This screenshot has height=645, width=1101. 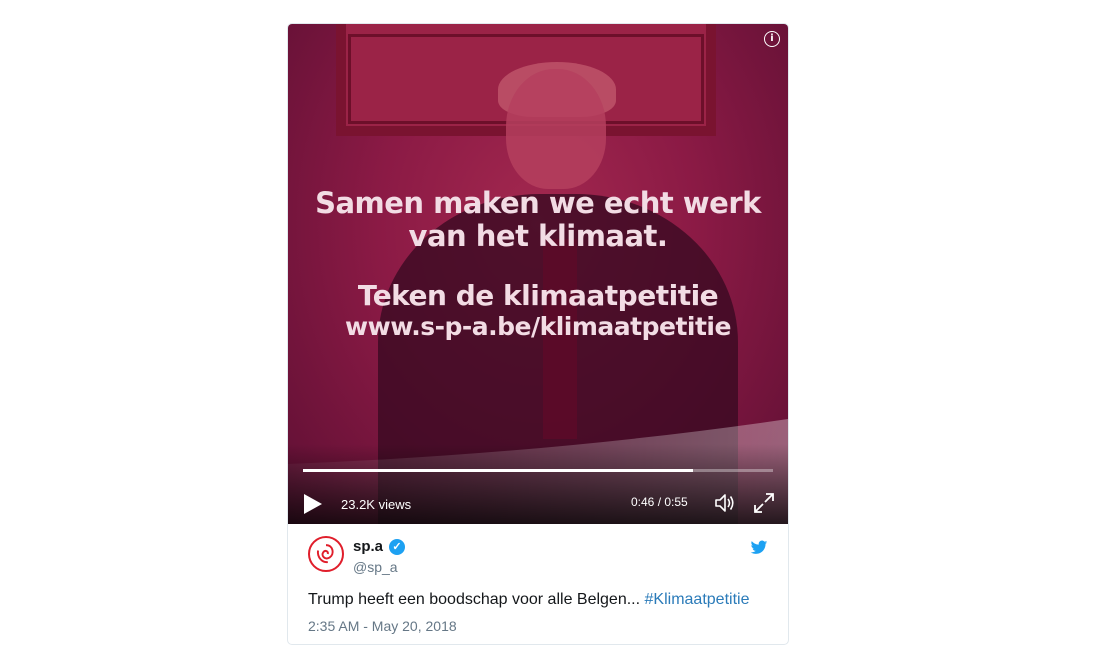 What do you see at coordinates (725, 503) in the screenshot?
I see `volume-icon` at bounding box center [725, 503].